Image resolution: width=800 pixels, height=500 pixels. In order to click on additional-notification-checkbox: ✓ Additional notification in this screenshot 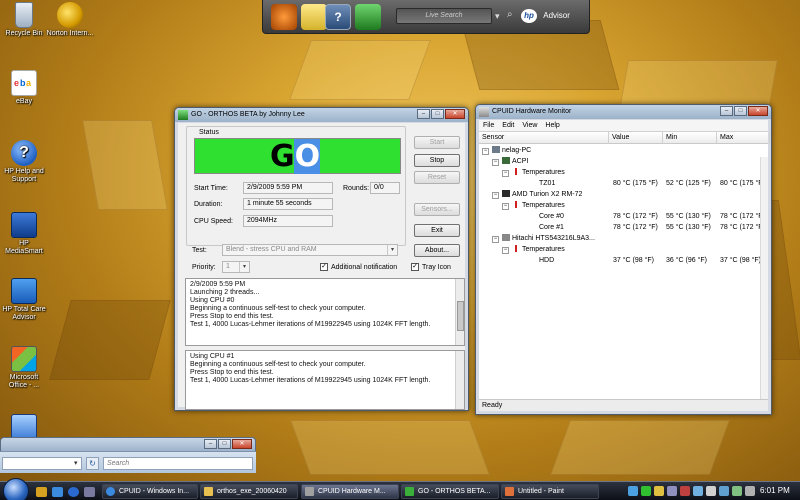, I will do `click(358, 267)`.